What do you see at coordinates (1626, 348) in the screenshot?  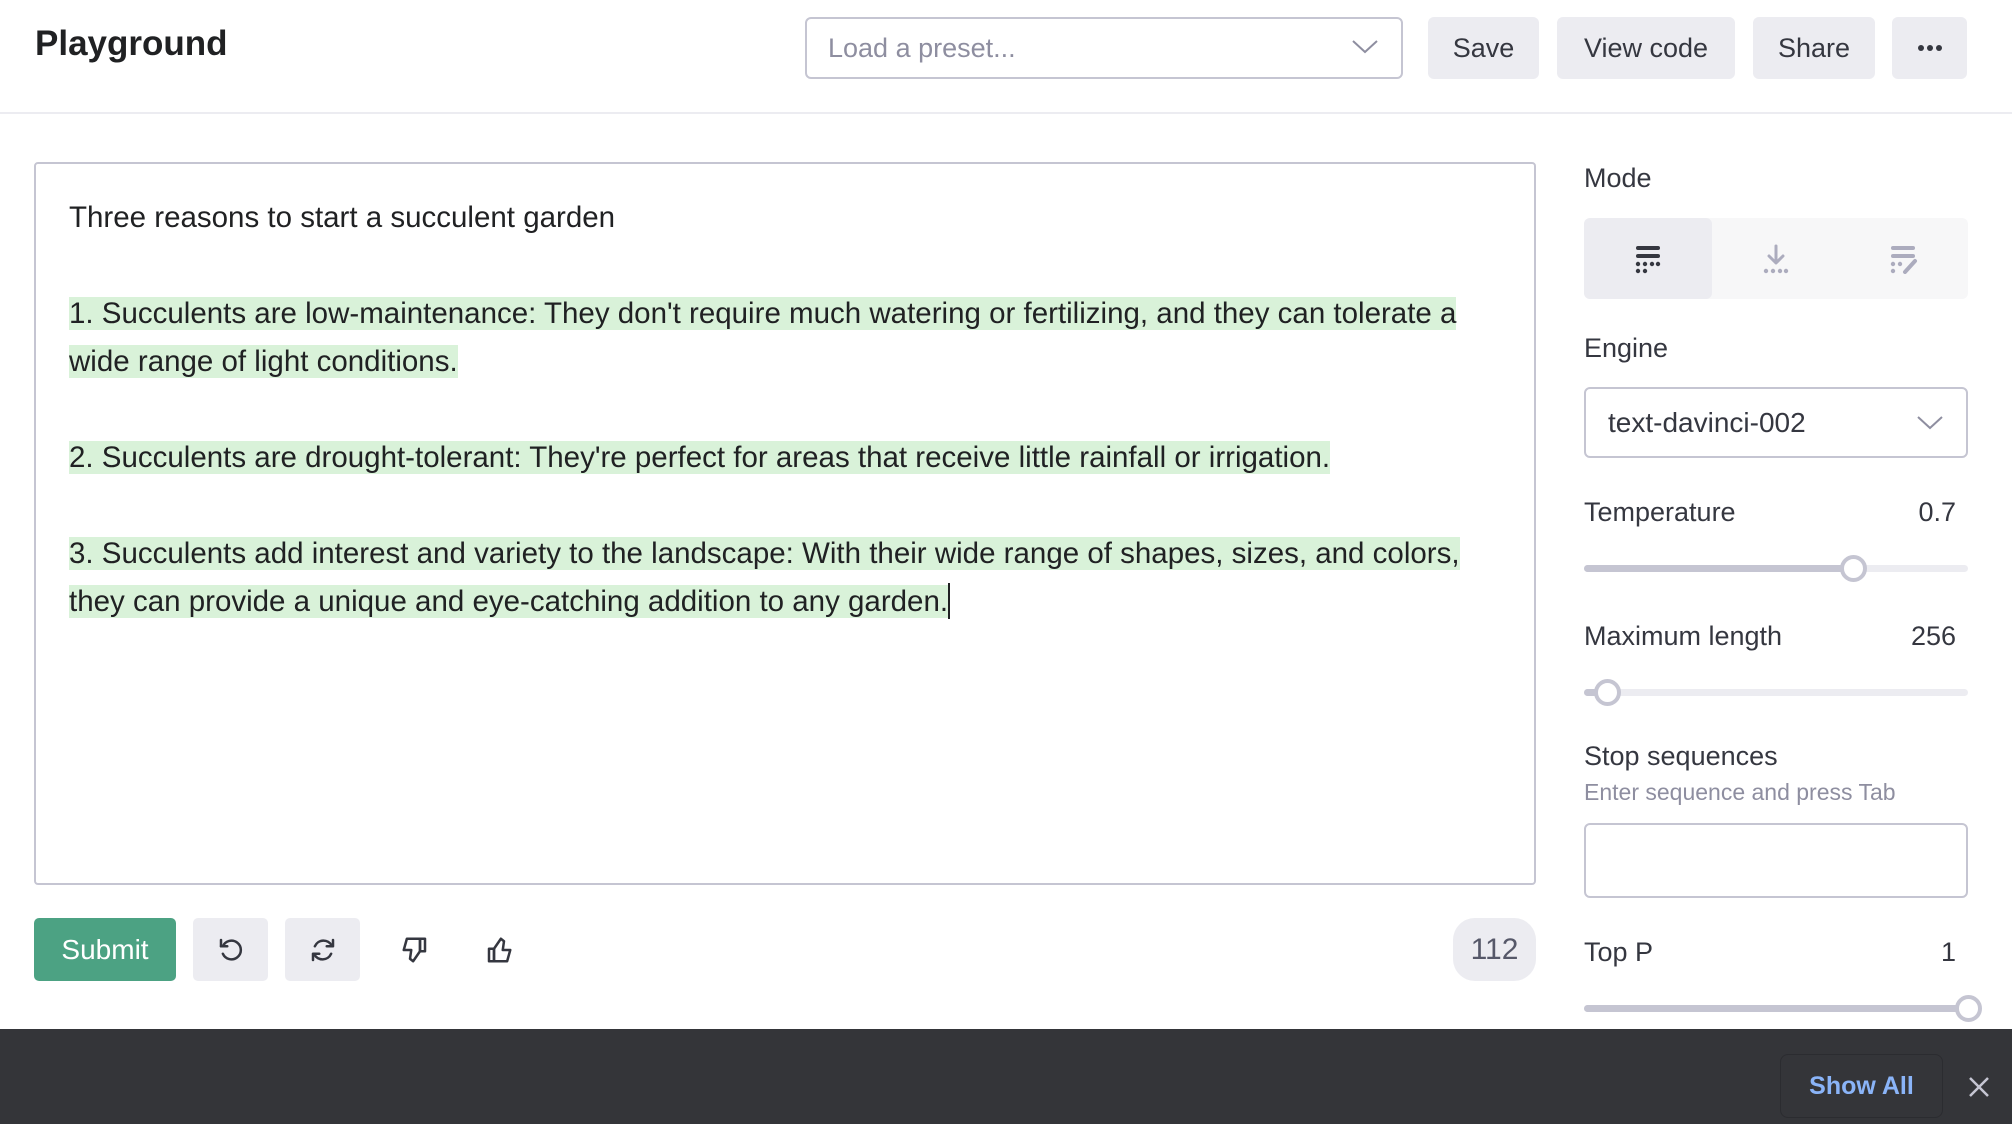 I see `engine-label: Engine` at bounding box center [1626, 348].